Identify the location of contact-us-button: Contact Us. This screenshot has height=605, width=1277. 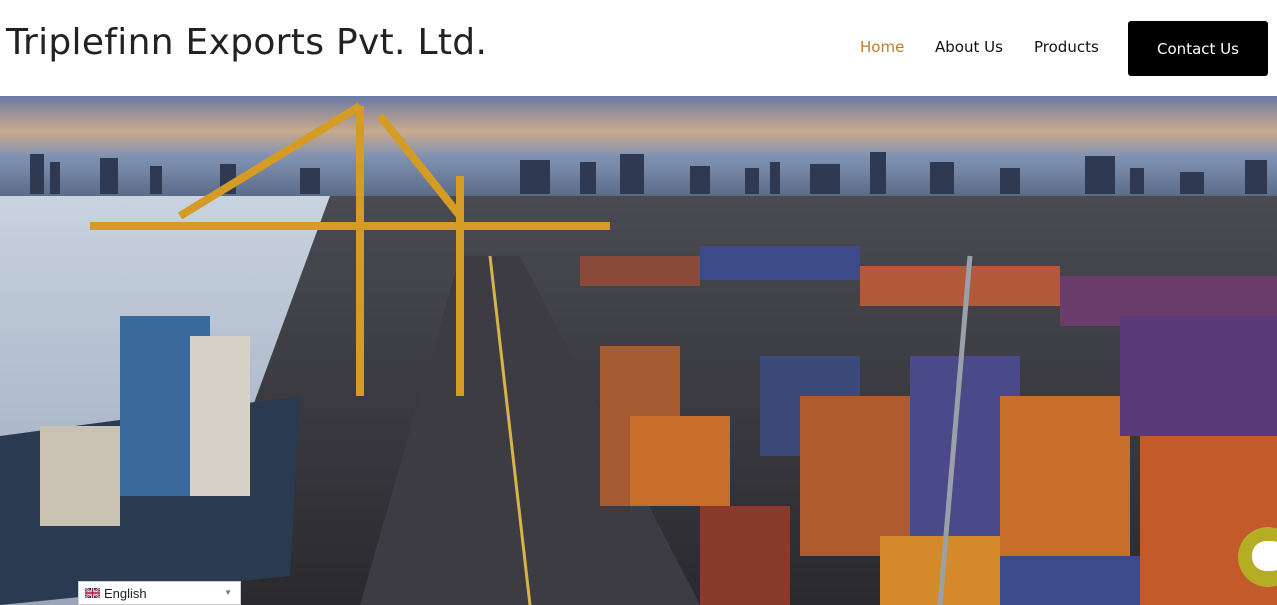
(1198, 48).